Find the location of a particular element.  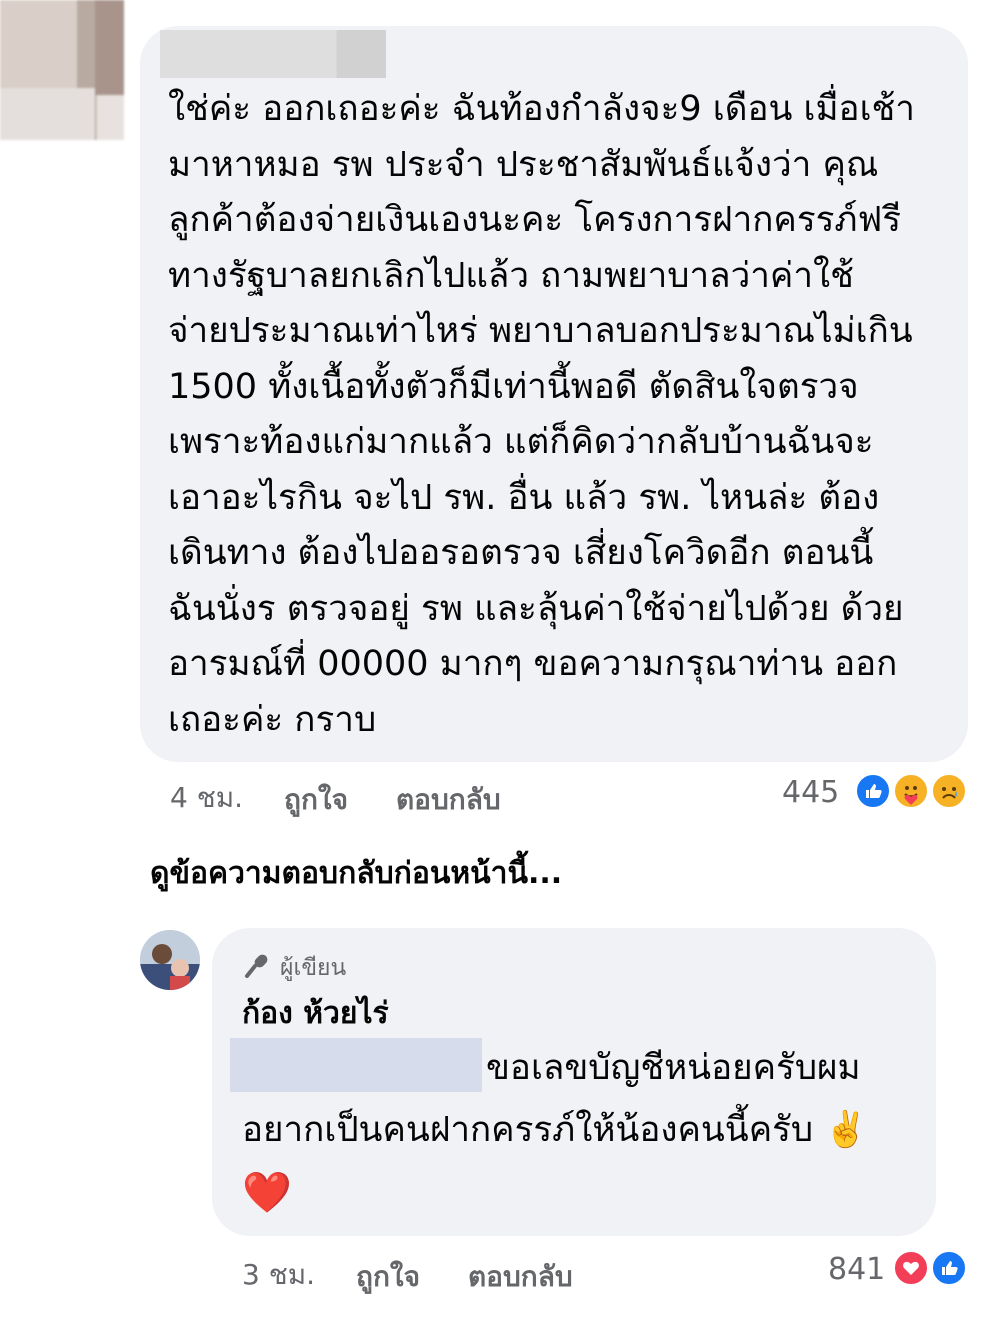

love-icon is located at coordinates (911, 1268).